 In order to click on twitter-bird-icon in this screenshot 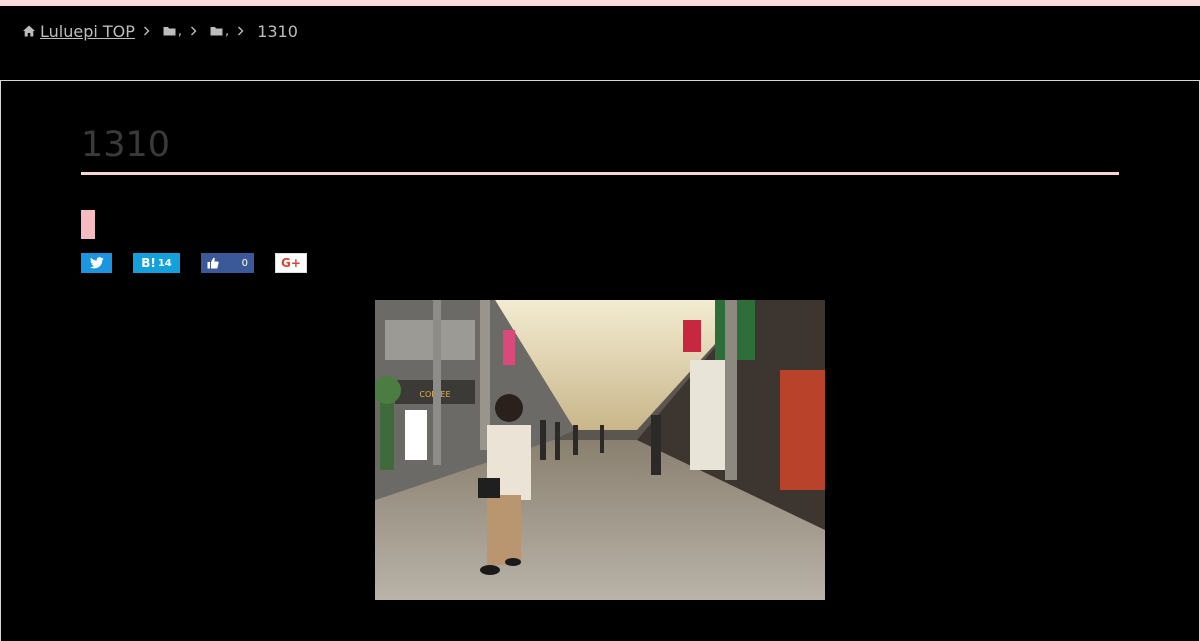, I will do `click(96, 263)`.